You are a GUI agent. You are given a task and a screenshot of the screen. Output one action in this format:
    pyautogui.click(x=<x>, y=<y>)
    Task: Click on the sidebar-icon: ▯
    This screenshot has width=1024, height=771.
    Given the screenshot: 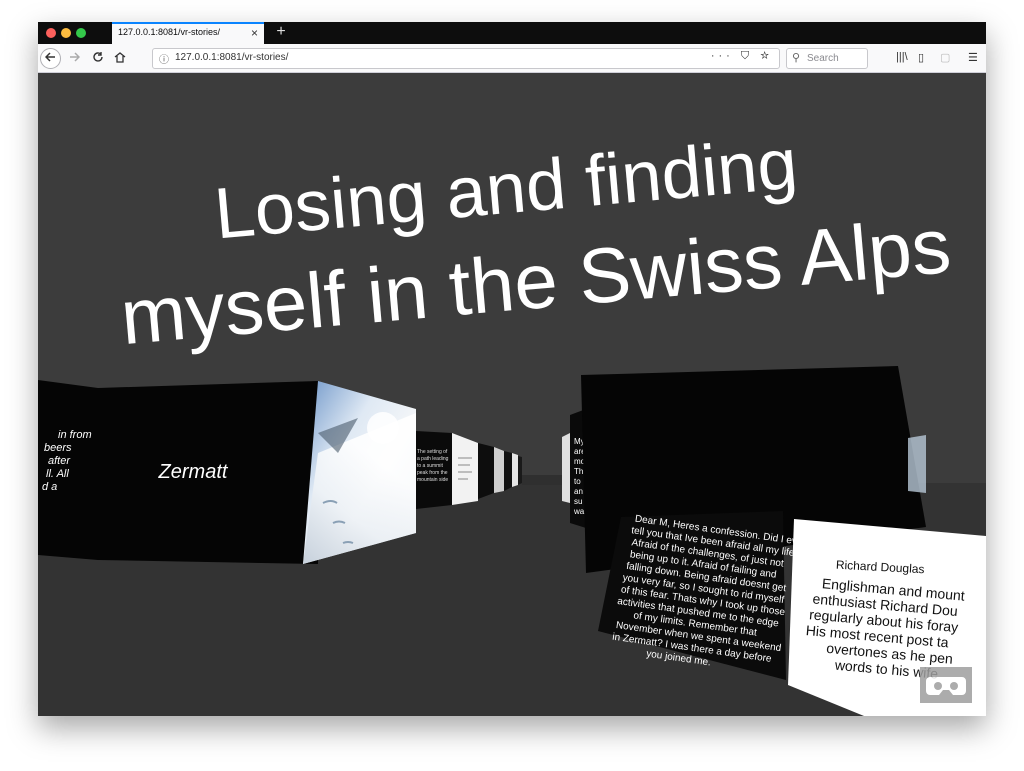 What is the action you would take?
    pyautogui.click(x=921, y=57)
    